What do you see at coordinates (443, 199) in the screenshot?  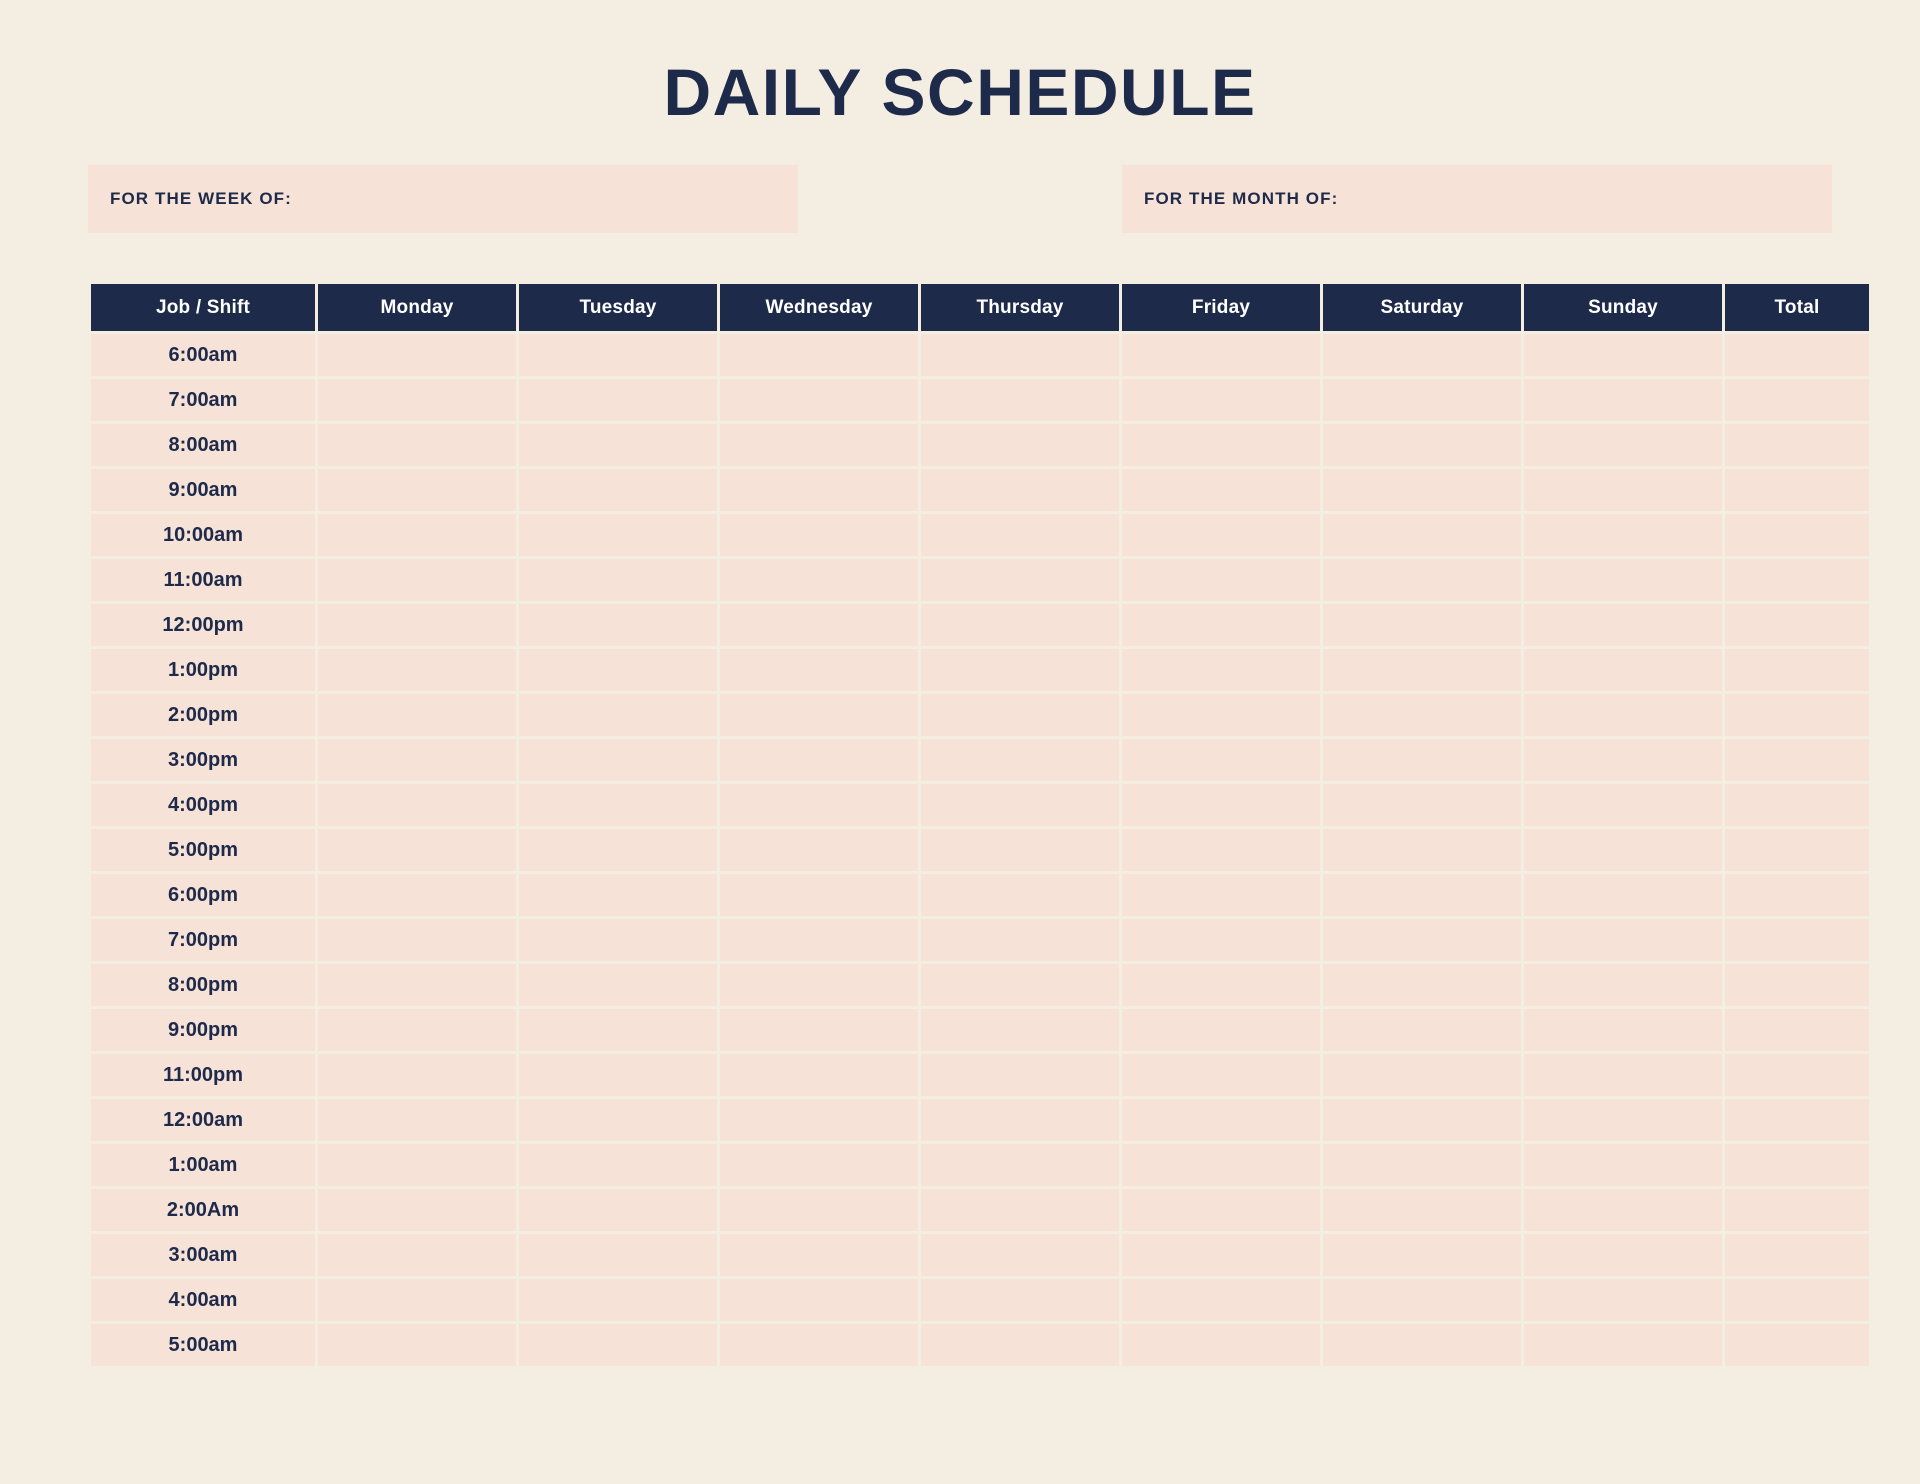 I see `week-of-field: FOR THE WEEK OF:` at bounding box center [443, 199].